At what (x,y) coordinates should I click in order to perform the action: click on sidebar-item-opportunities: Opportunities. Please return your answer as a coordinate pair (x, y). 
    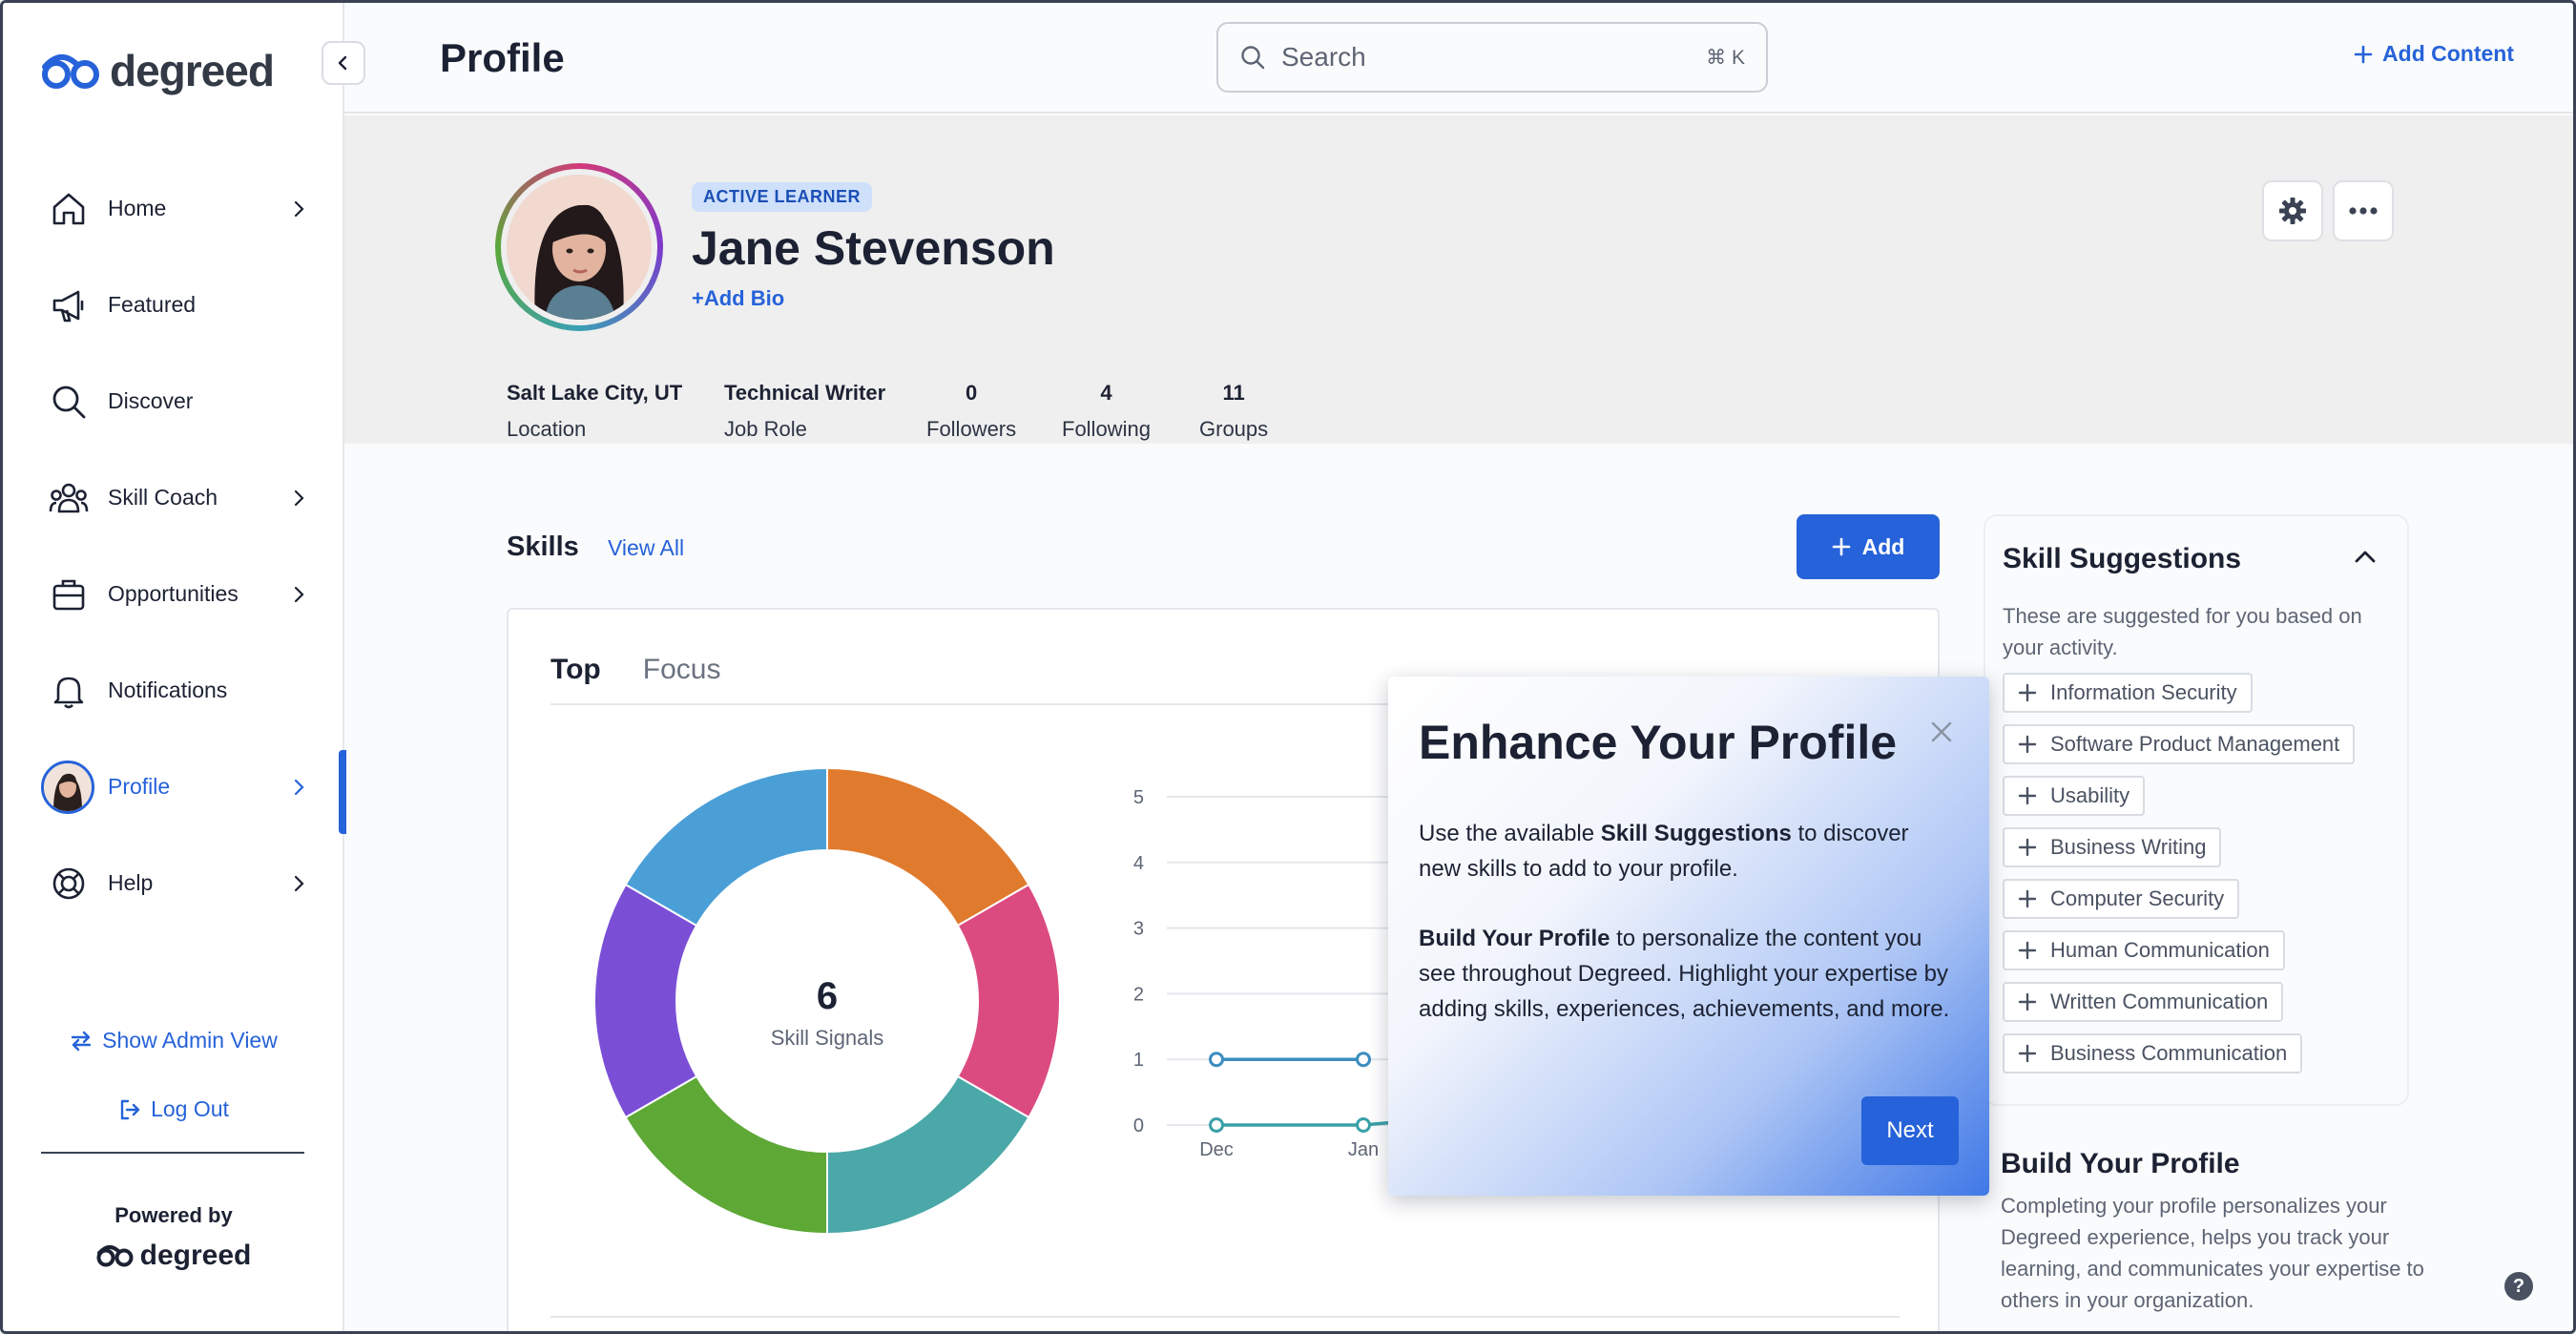
    Looking at the image, I should click on (173, 594).